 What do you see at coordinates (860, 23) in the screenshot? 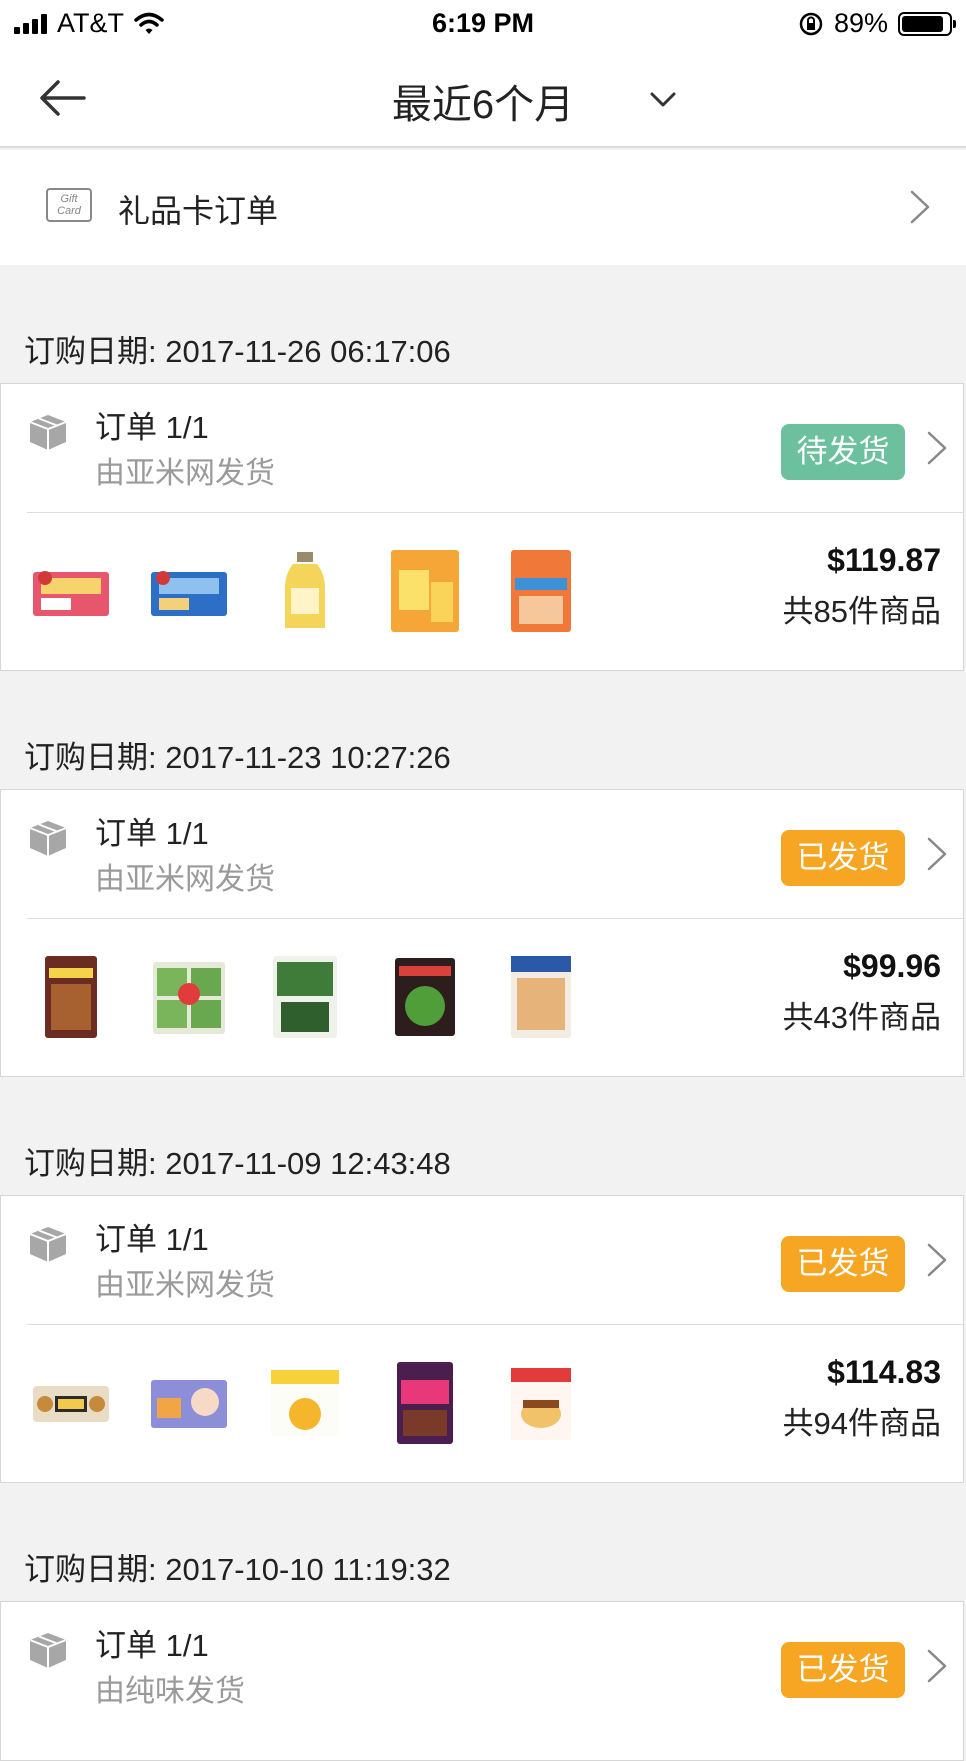
I see `battery-percent: 89%` at bounding box center [860, 23].